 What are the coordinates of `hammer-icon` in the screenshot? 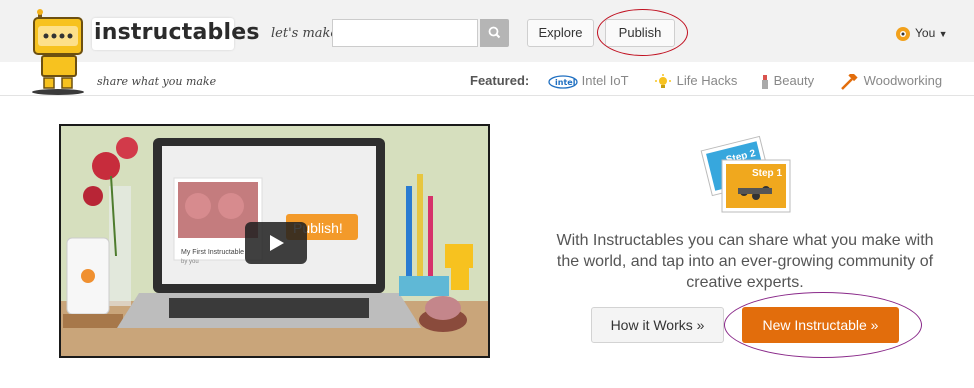 It's located at (849, 80).